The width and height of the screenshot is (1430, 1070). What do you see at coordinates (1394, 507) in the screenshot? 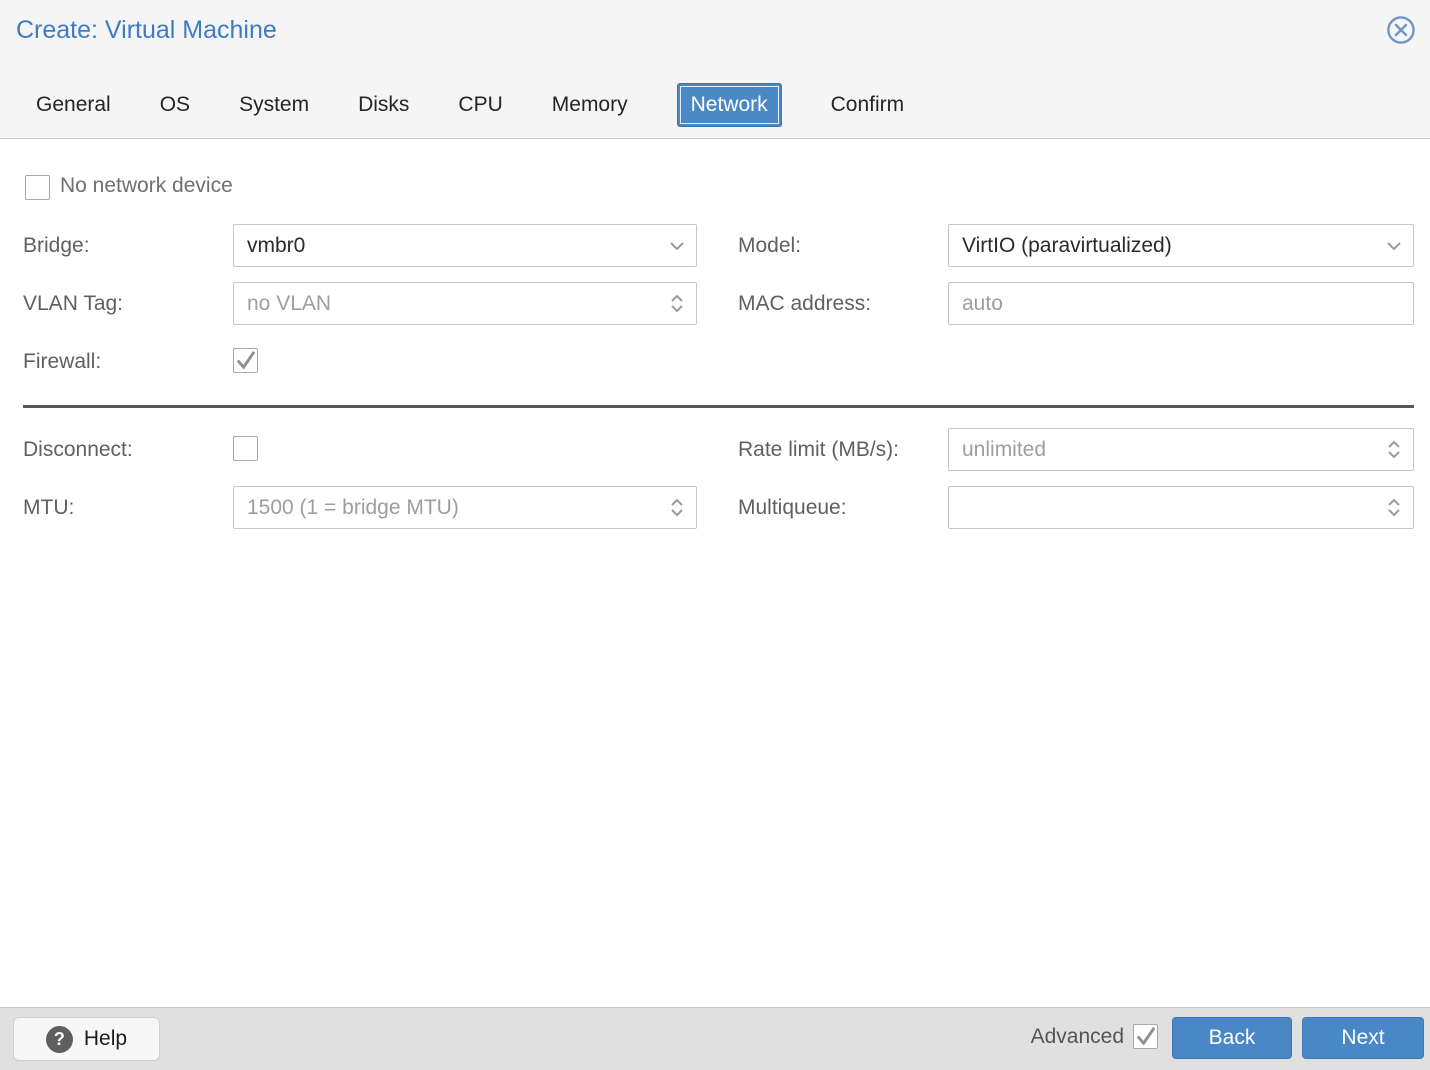
I see `multiqueue-spin-buttons` at bounding box center [1394, 507].